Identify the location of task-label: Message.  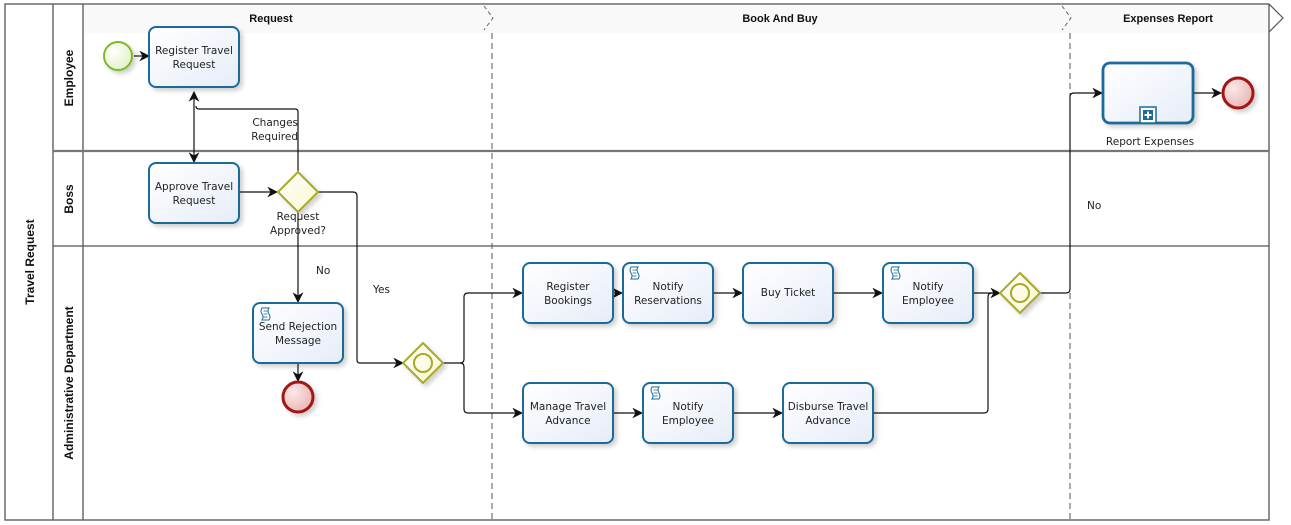
(298, 341).